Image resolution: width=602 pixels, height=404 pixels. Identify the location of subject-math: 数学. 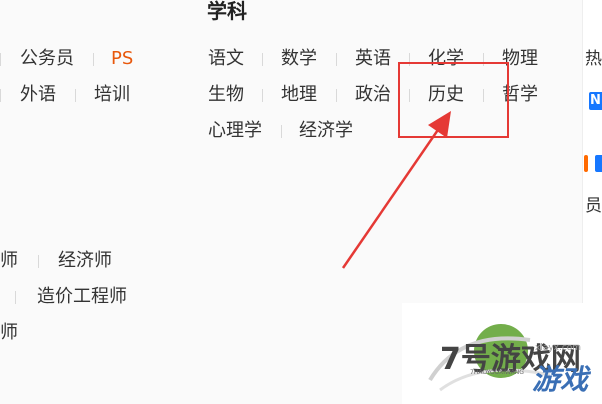
(299, 59).